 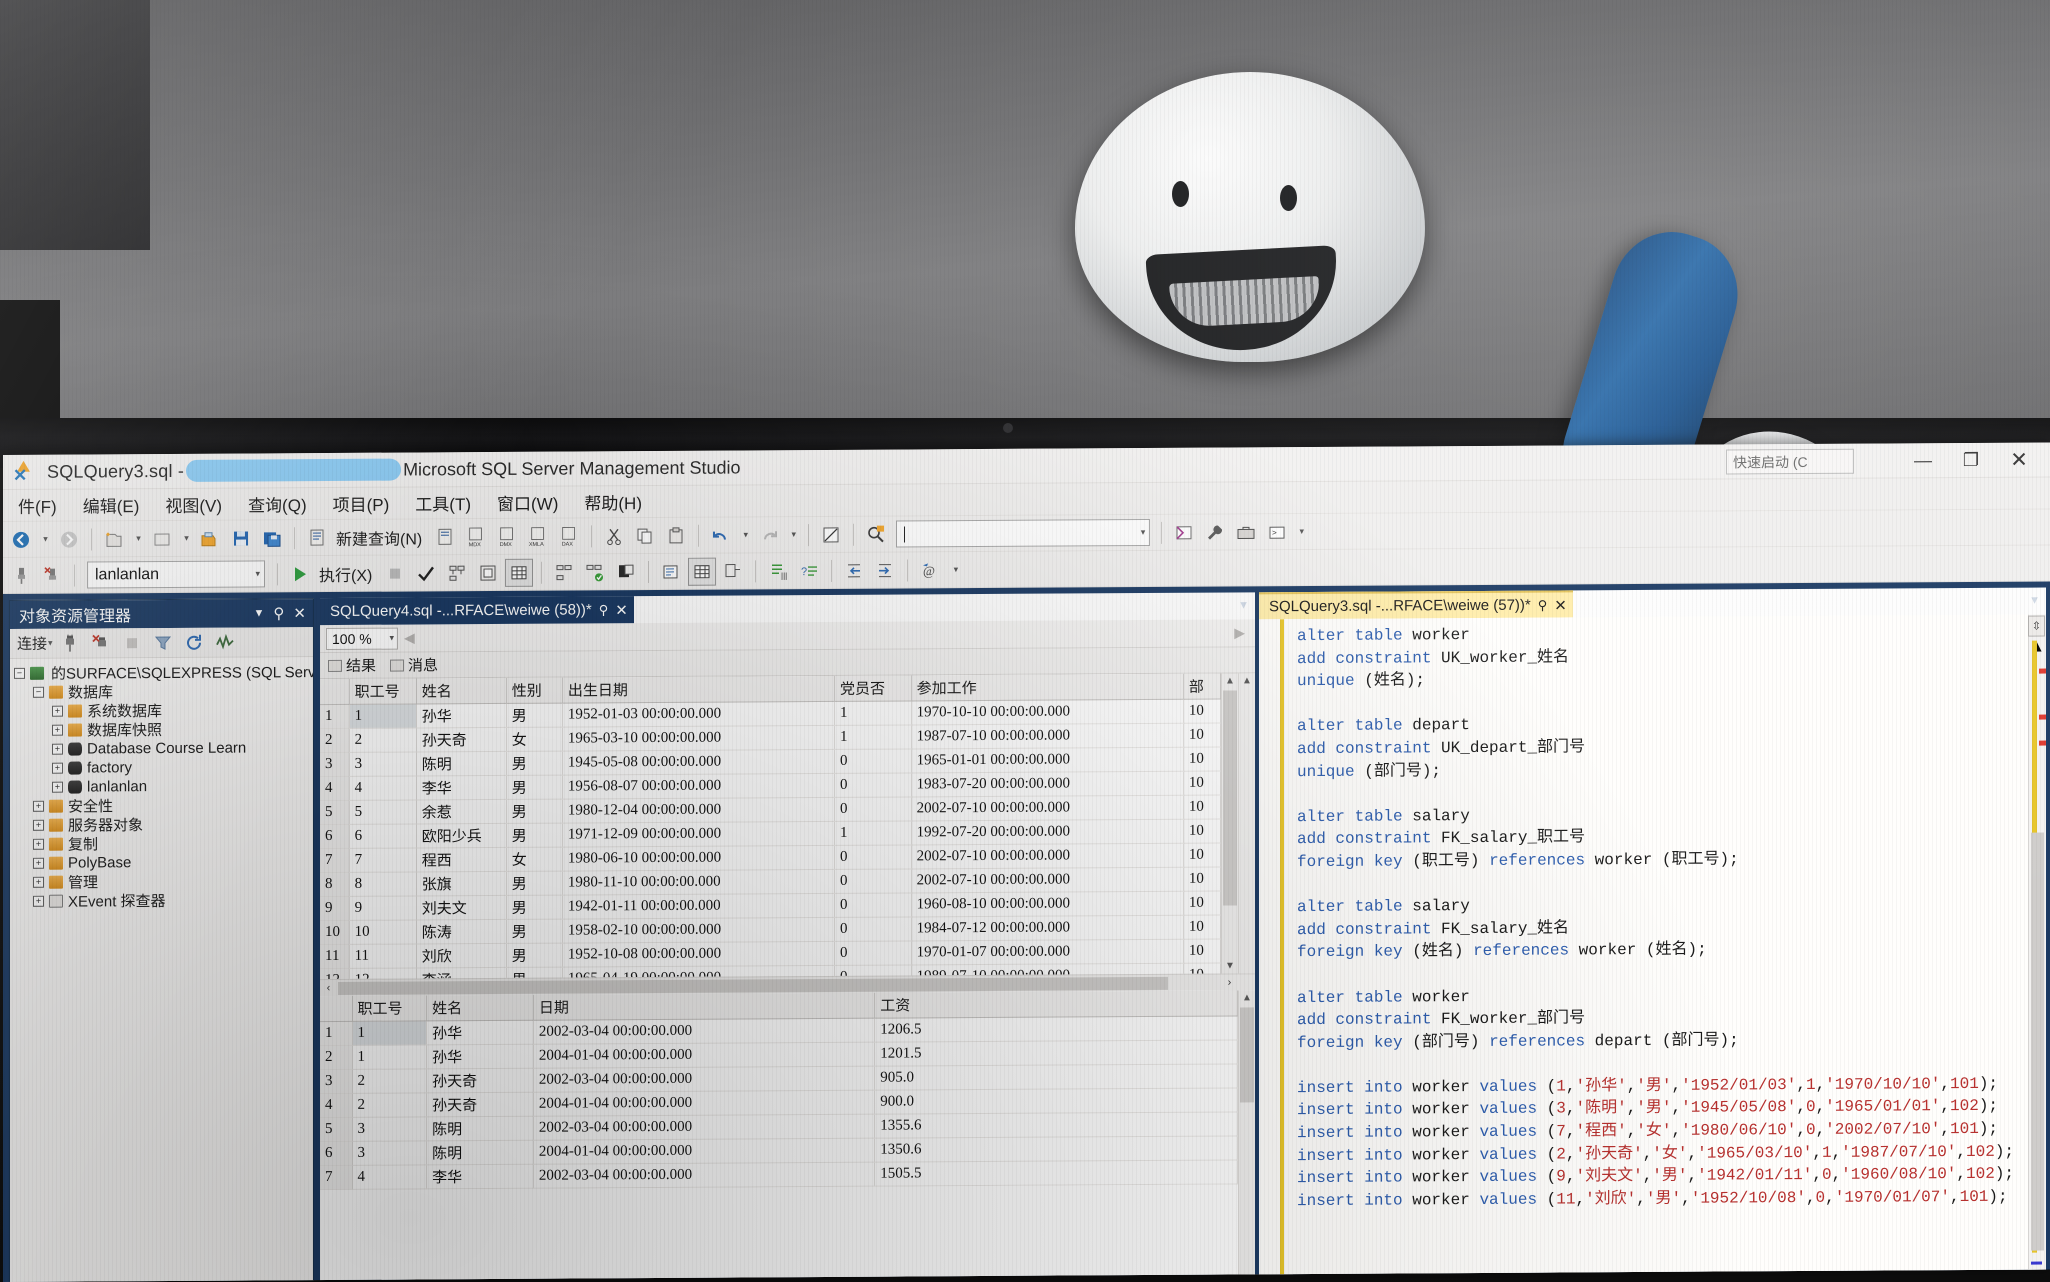 I want to click on undo-icon, so click(x=721, y=535).